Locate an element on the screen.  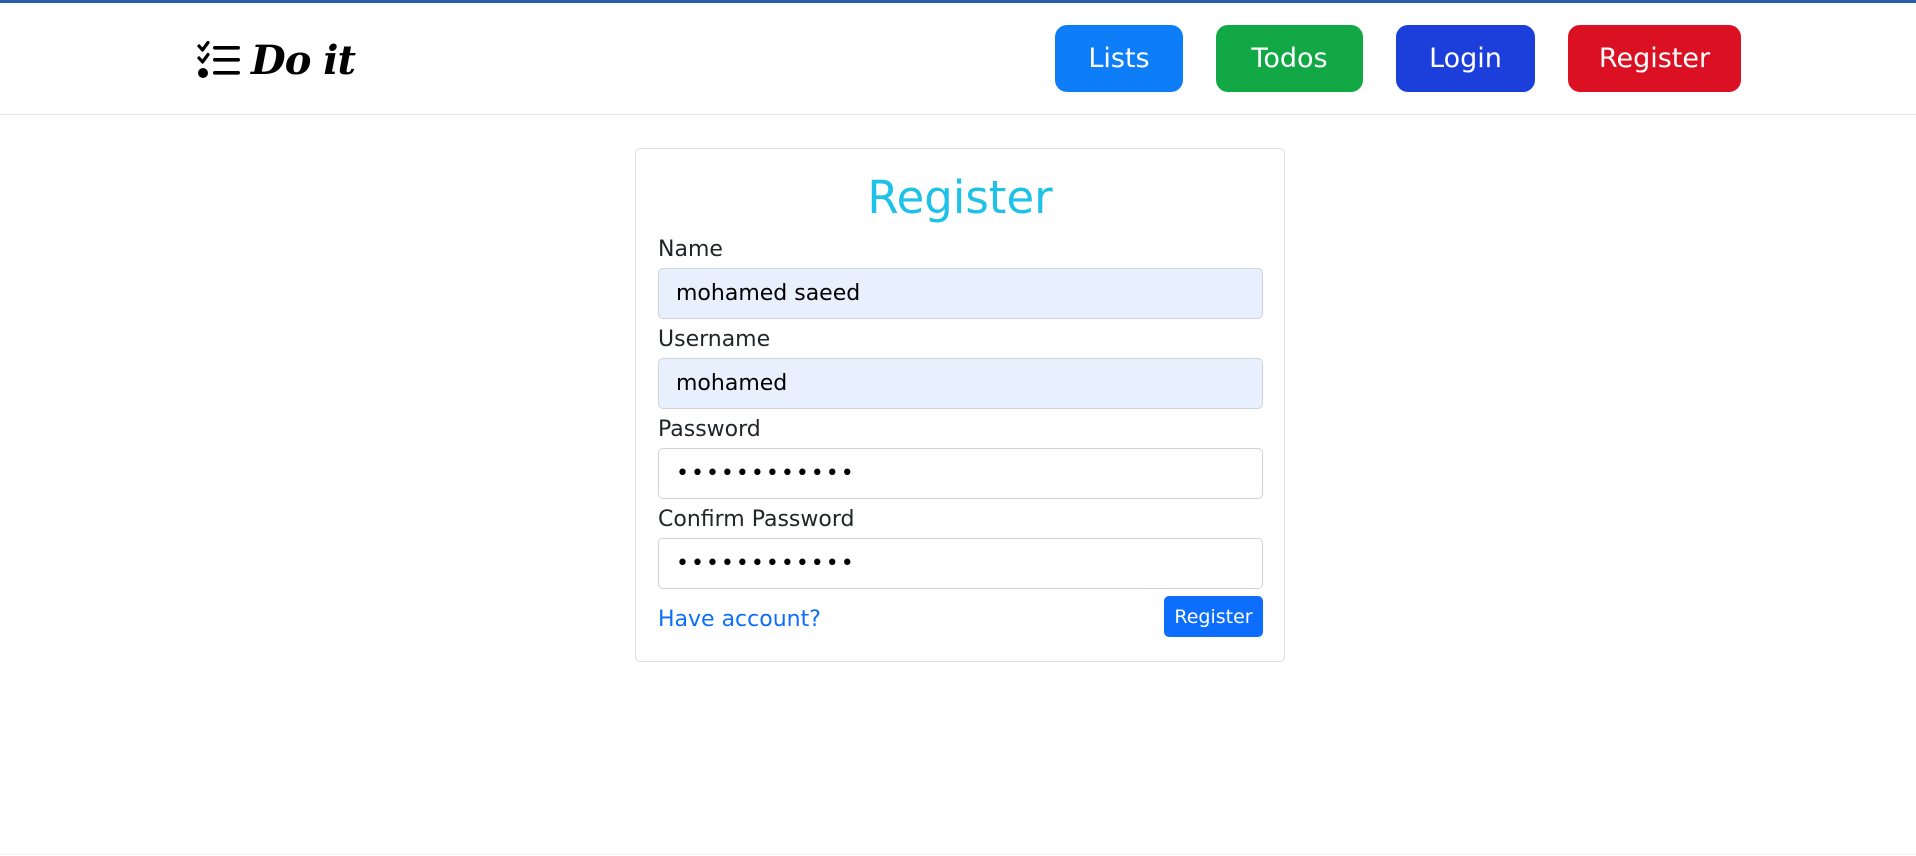
confirm-password-label: Confirm Password is located at coordinates (756, 519).